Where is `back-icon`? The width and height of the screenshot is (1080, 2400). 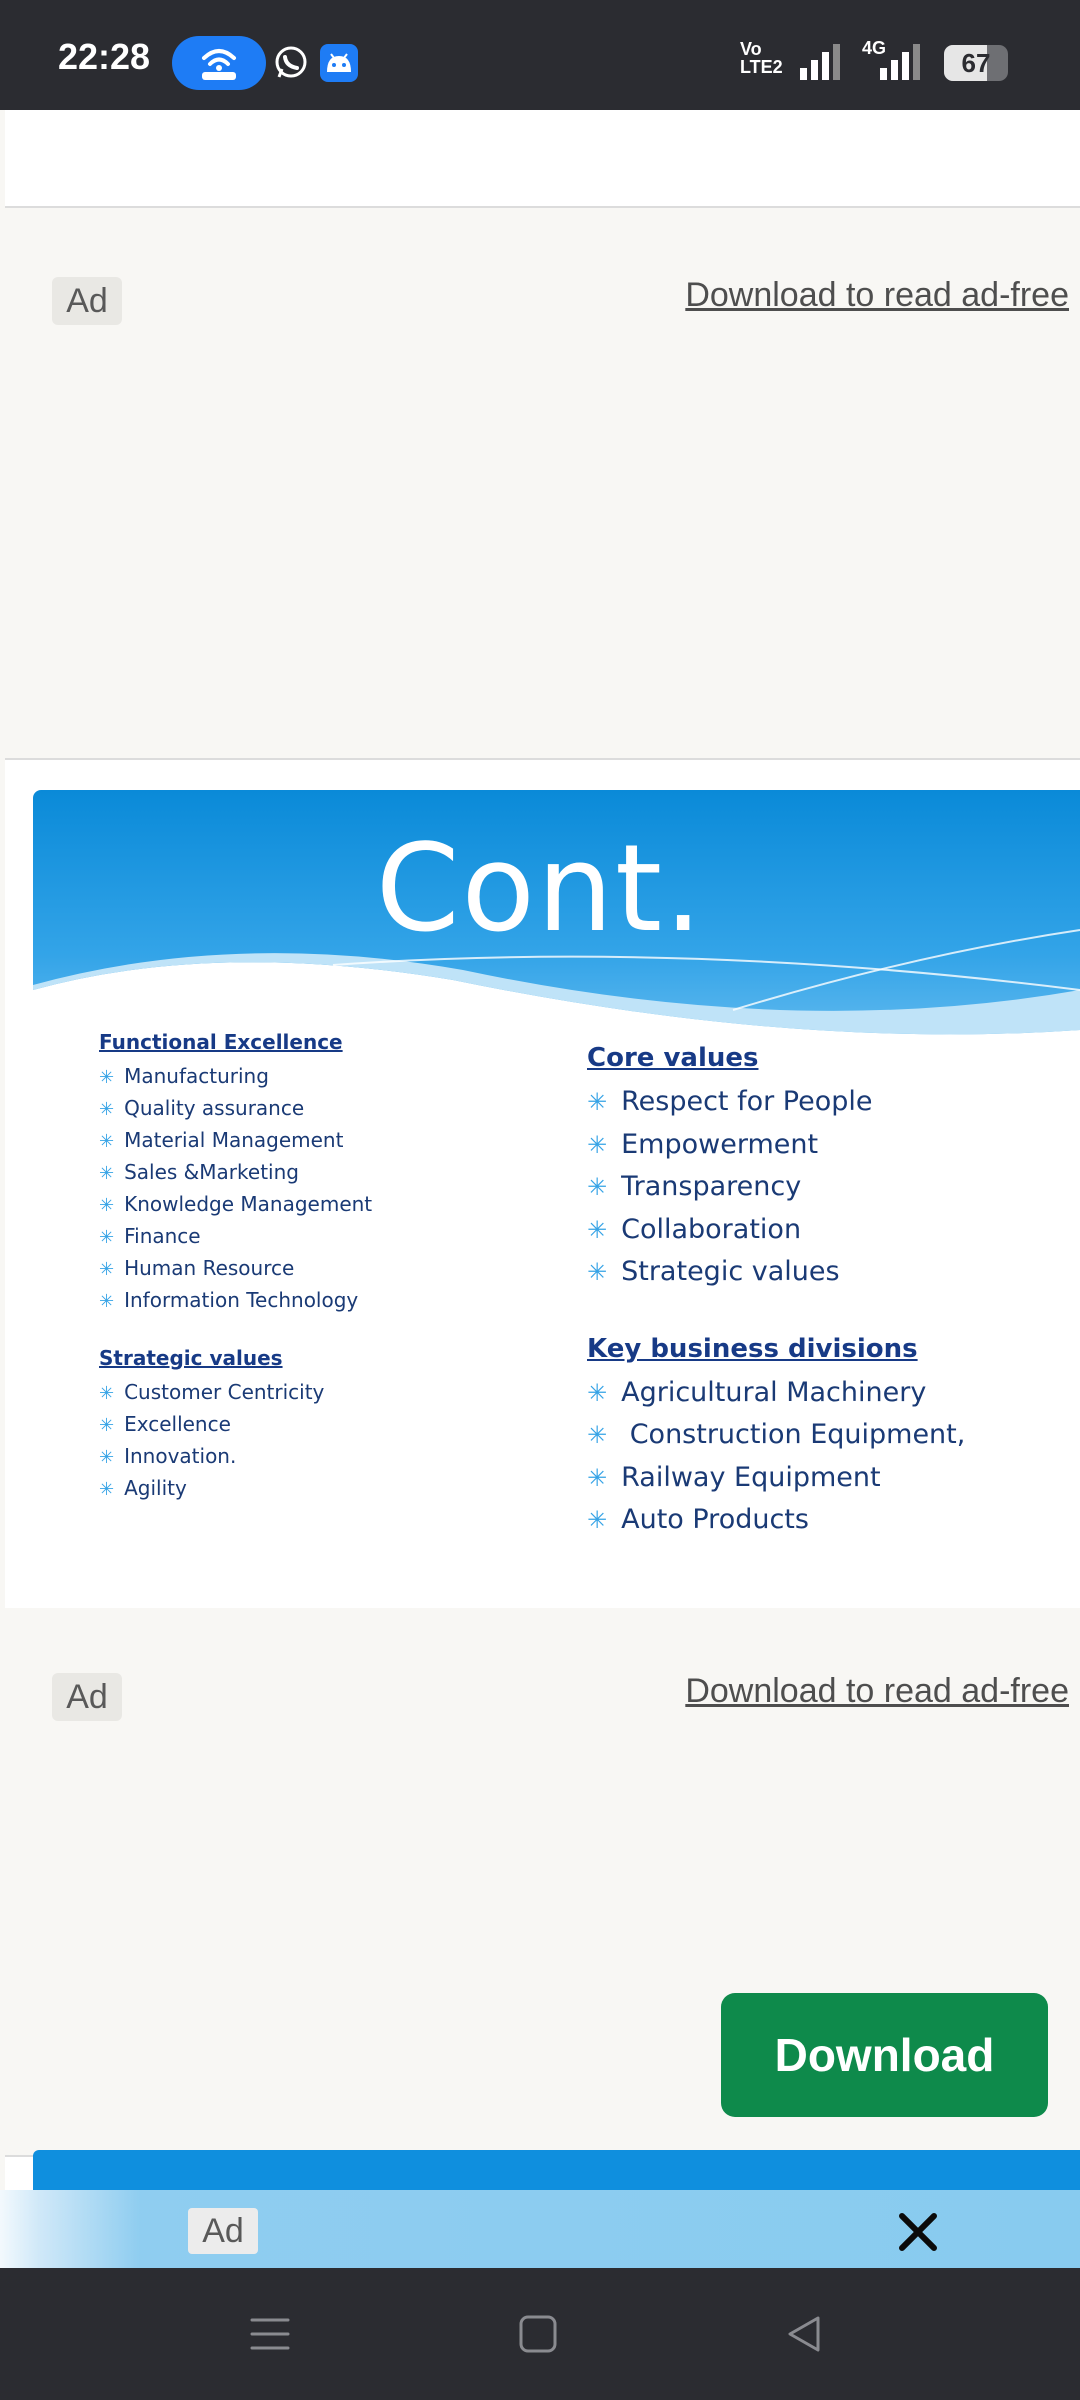
back-icon is located at coordinates (804, 2334).